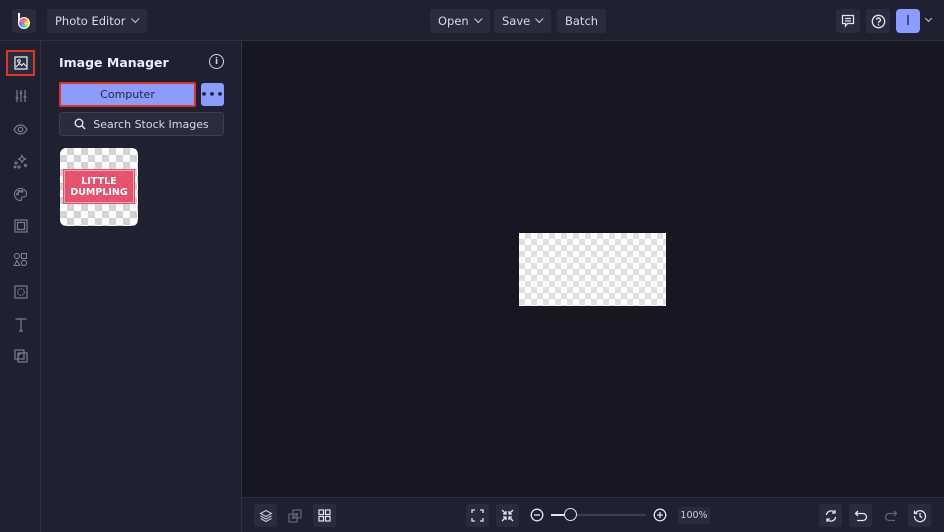 The image size is (944, 532). What do you see at coordinates (908, 21) in the screenshot?
I see `avatar: I` at bounding box center [908, 21].